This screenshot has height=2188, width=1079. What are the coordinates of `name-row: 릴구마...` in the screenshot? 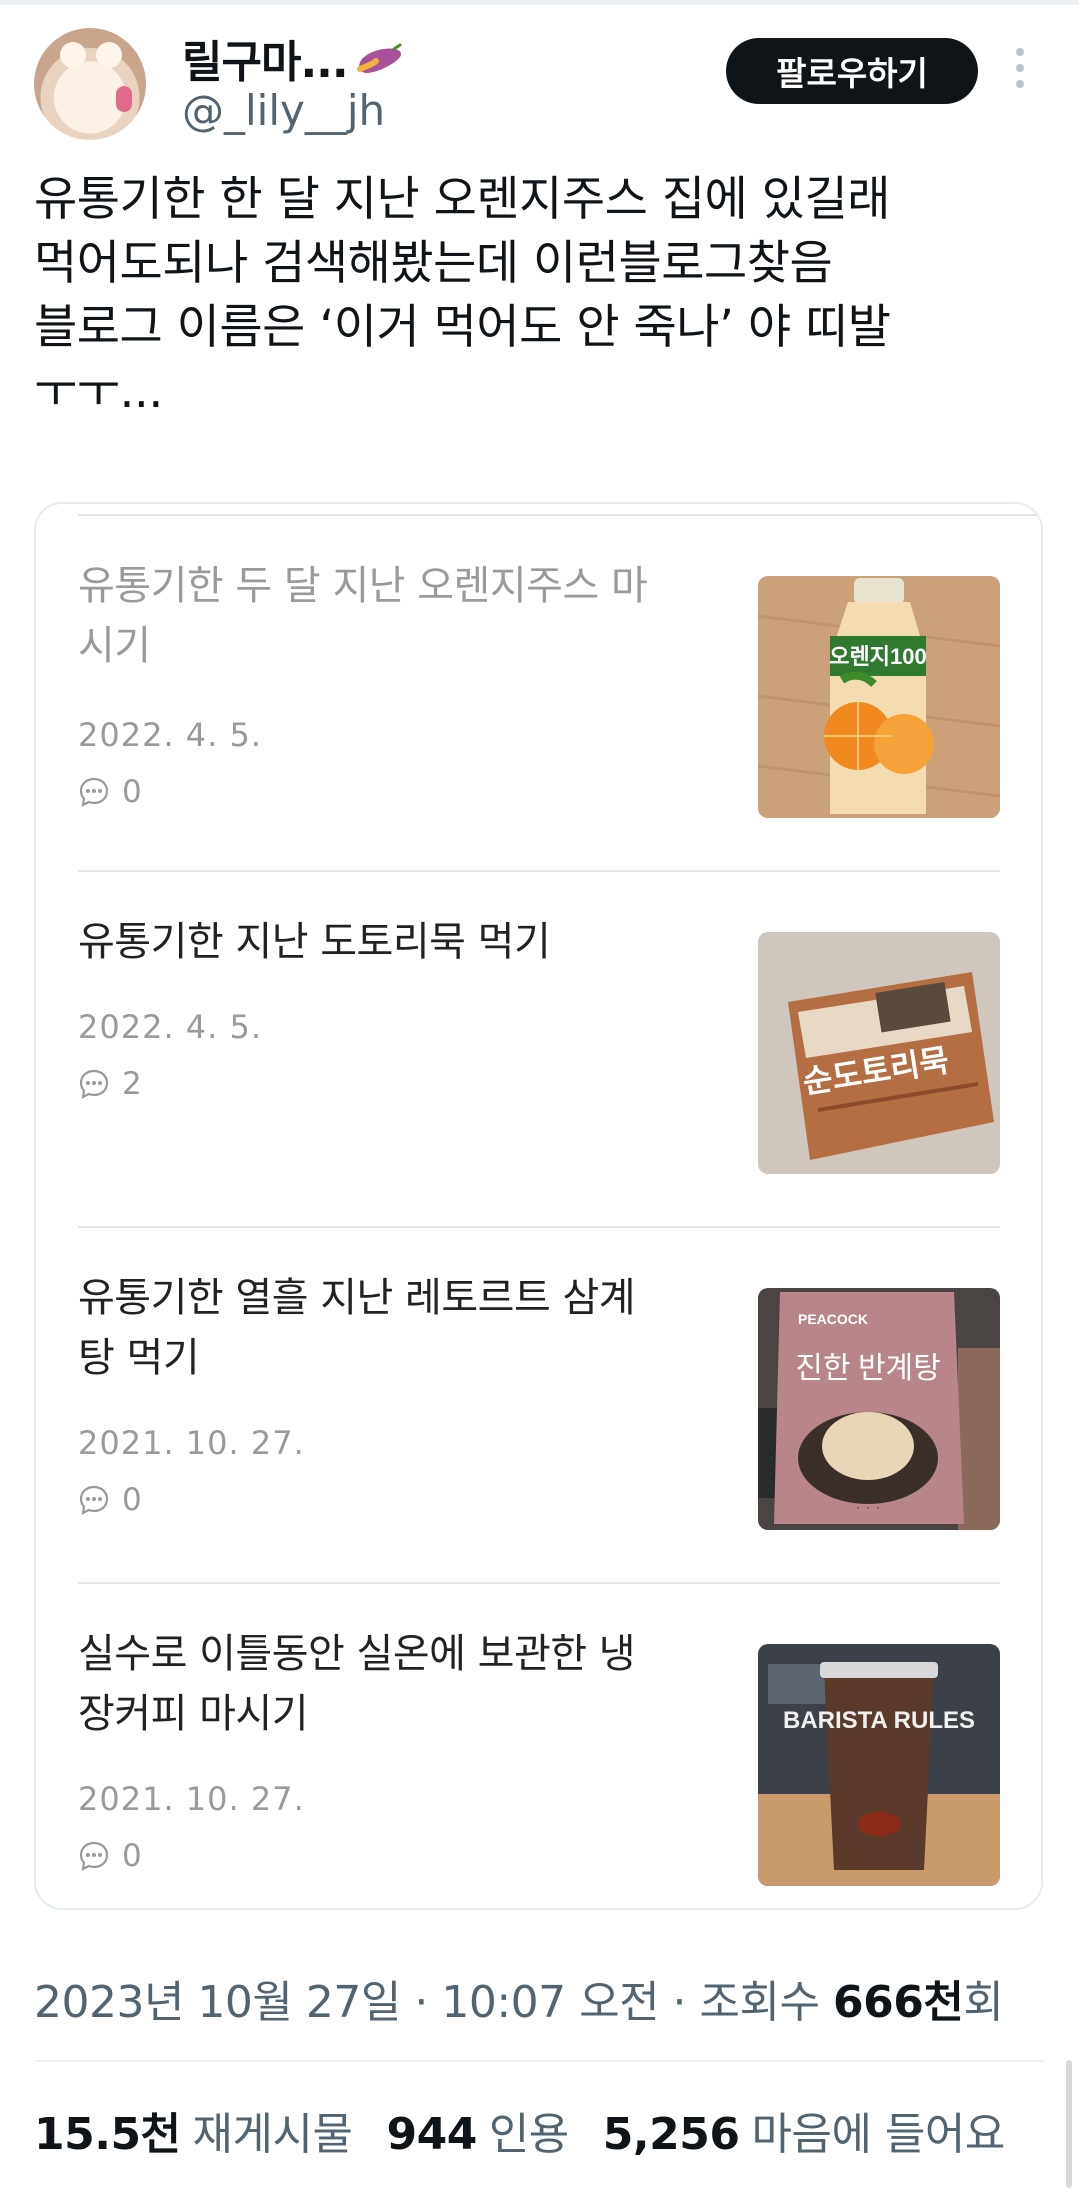 It's located at (294, 58).